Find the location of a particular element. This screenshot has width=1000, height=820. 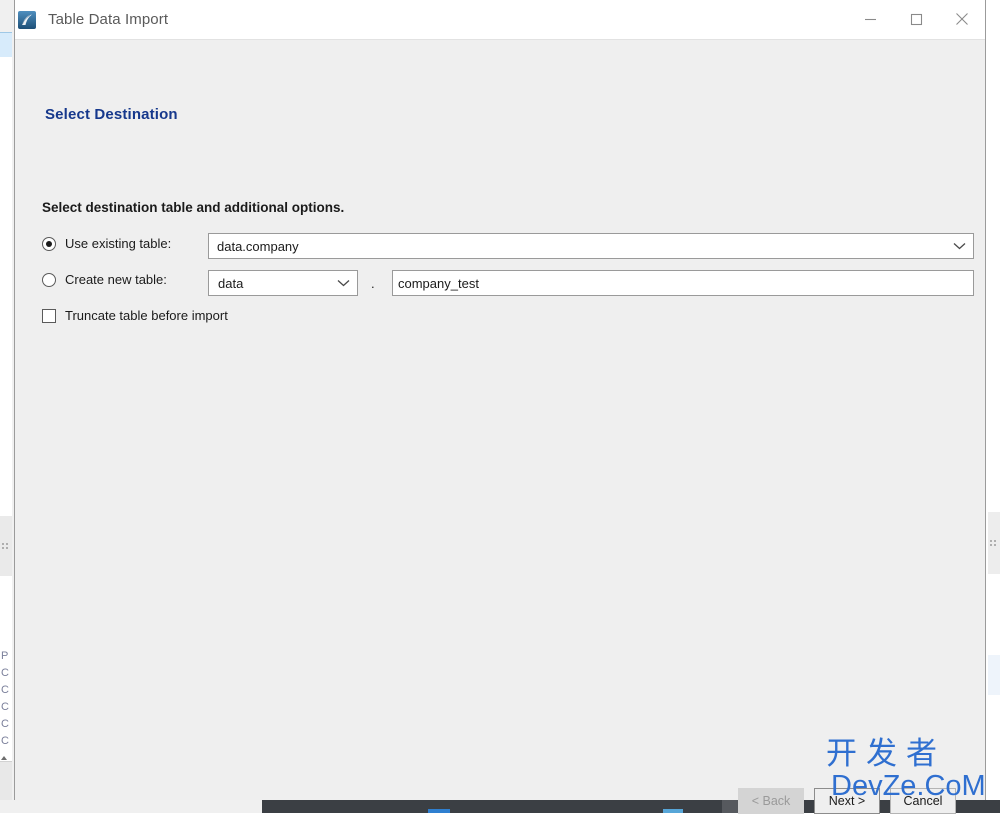

page-title: Select Destination is located at coordinates (111, 114).